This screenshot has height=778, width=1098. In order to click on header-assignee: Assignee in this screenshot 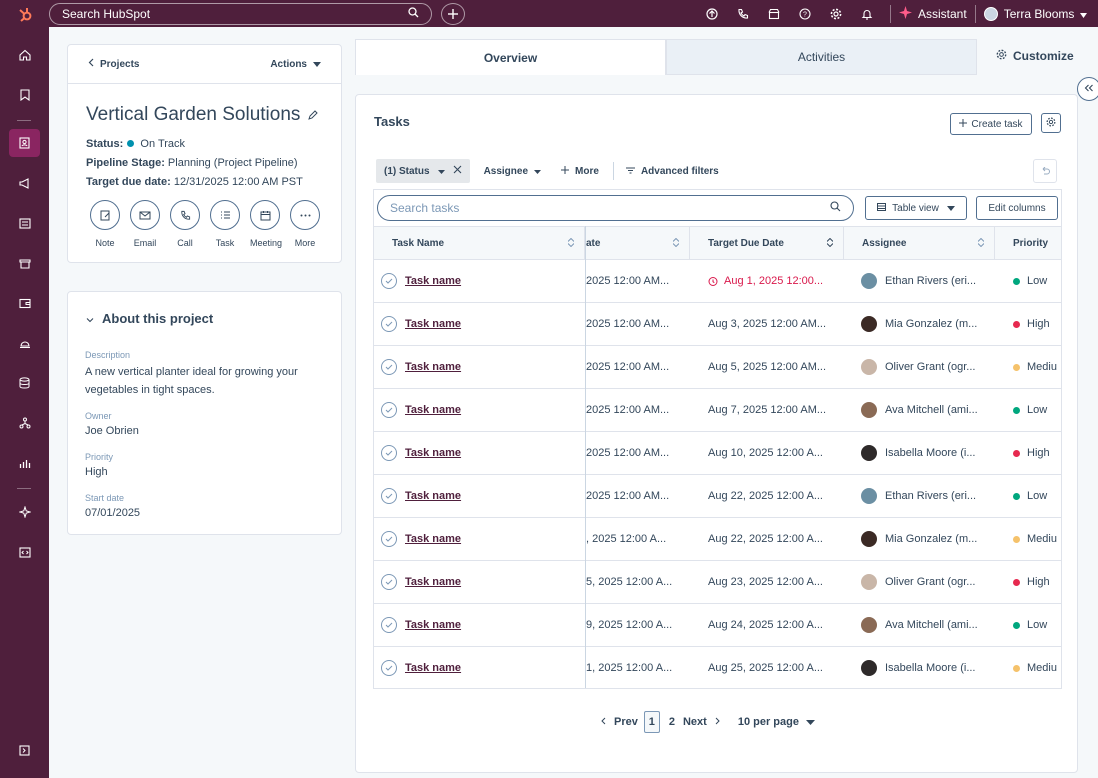, I will do `click(919, 243)`.